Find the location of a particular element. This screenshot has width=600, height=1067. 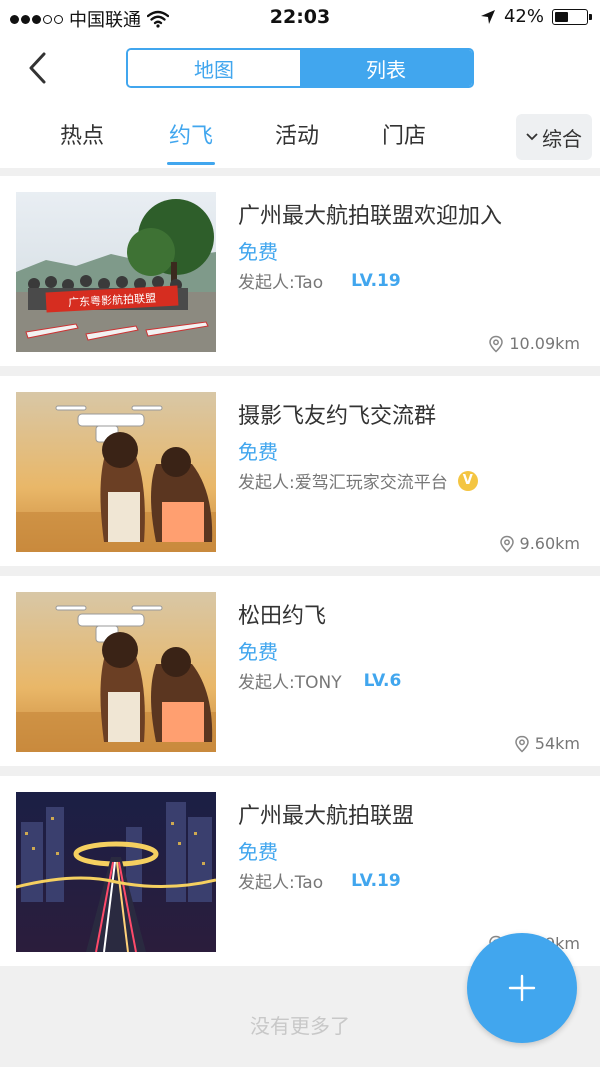

tab-events: 活动 is located at coordinates (297, 134).